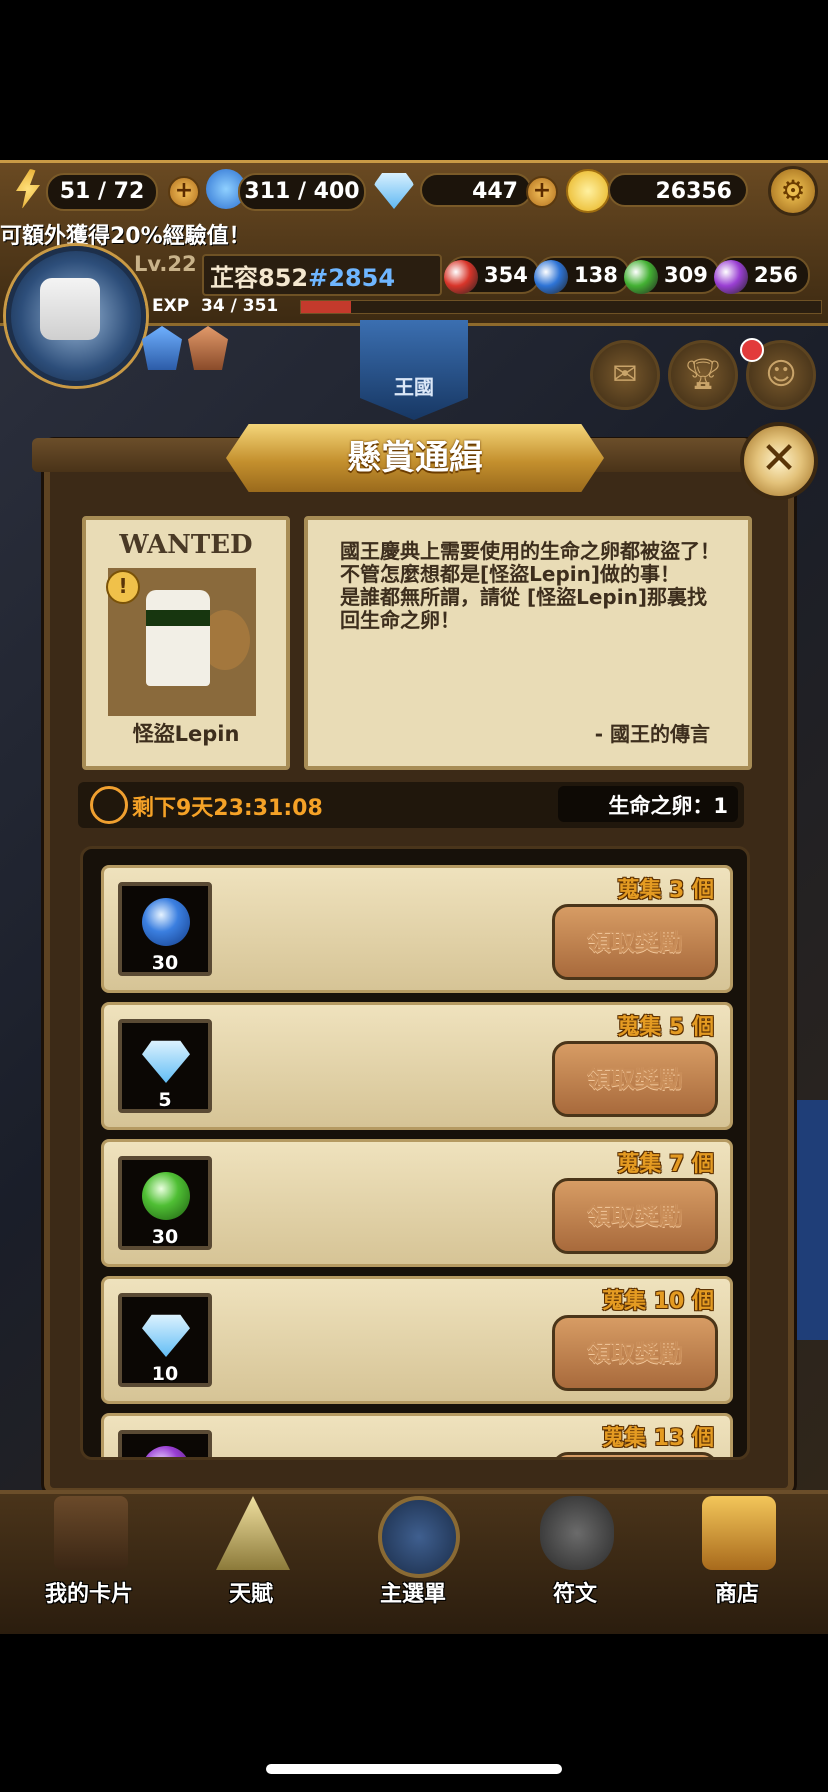 This screenshot has width=828, height=1792. What do you see at coordinates (417, 929) in the screenshot?
I see `reward-row: 蒐集 3 個 30 領取獎勵` at bounding box center [417, 929].